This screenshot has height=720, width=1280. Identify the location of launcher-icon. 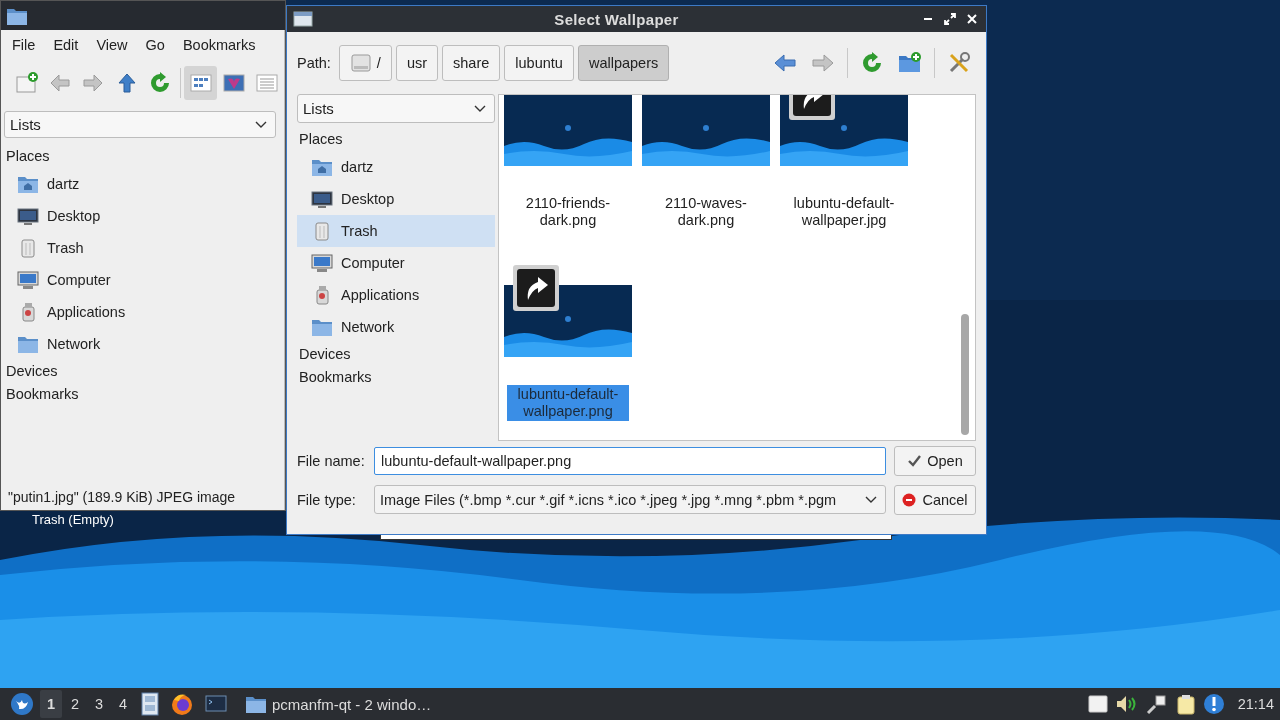
(22, 704).